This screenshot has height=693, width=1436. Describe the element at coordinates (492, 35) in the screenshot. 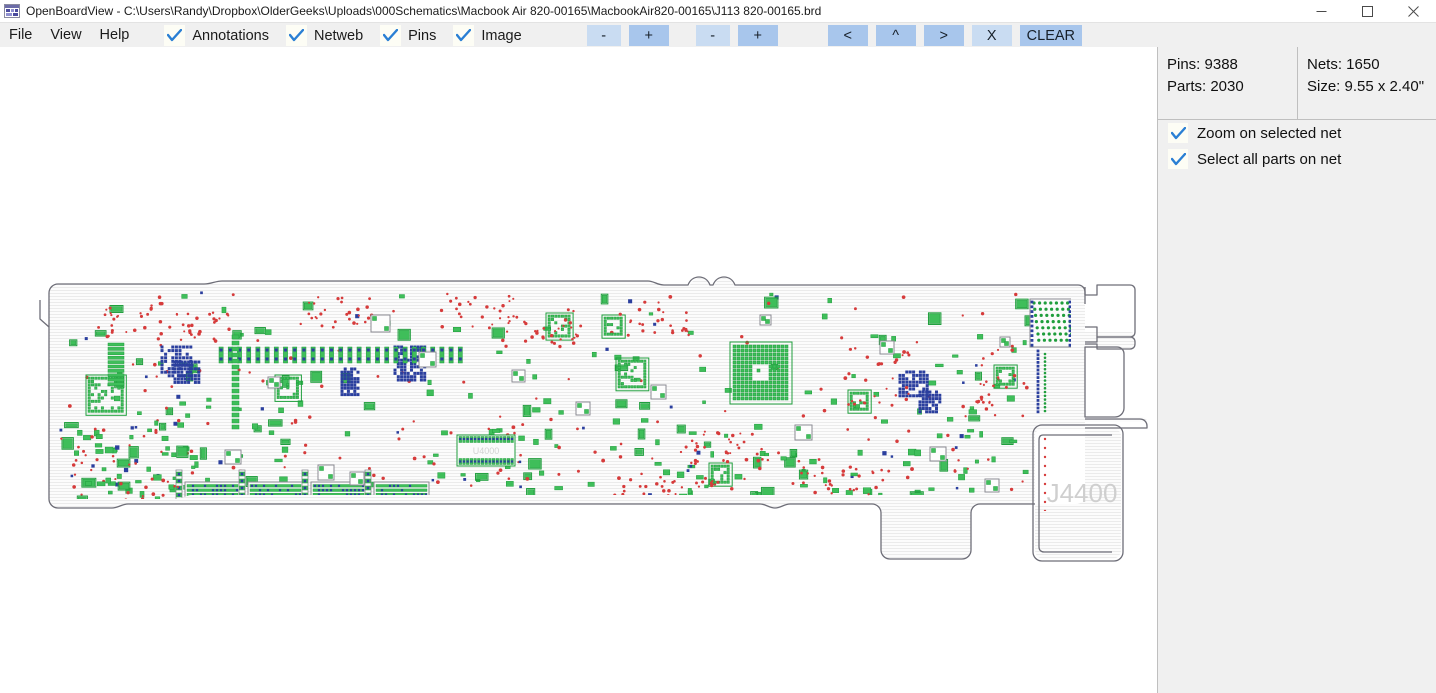

I see `toggle-image: Image` at that location.